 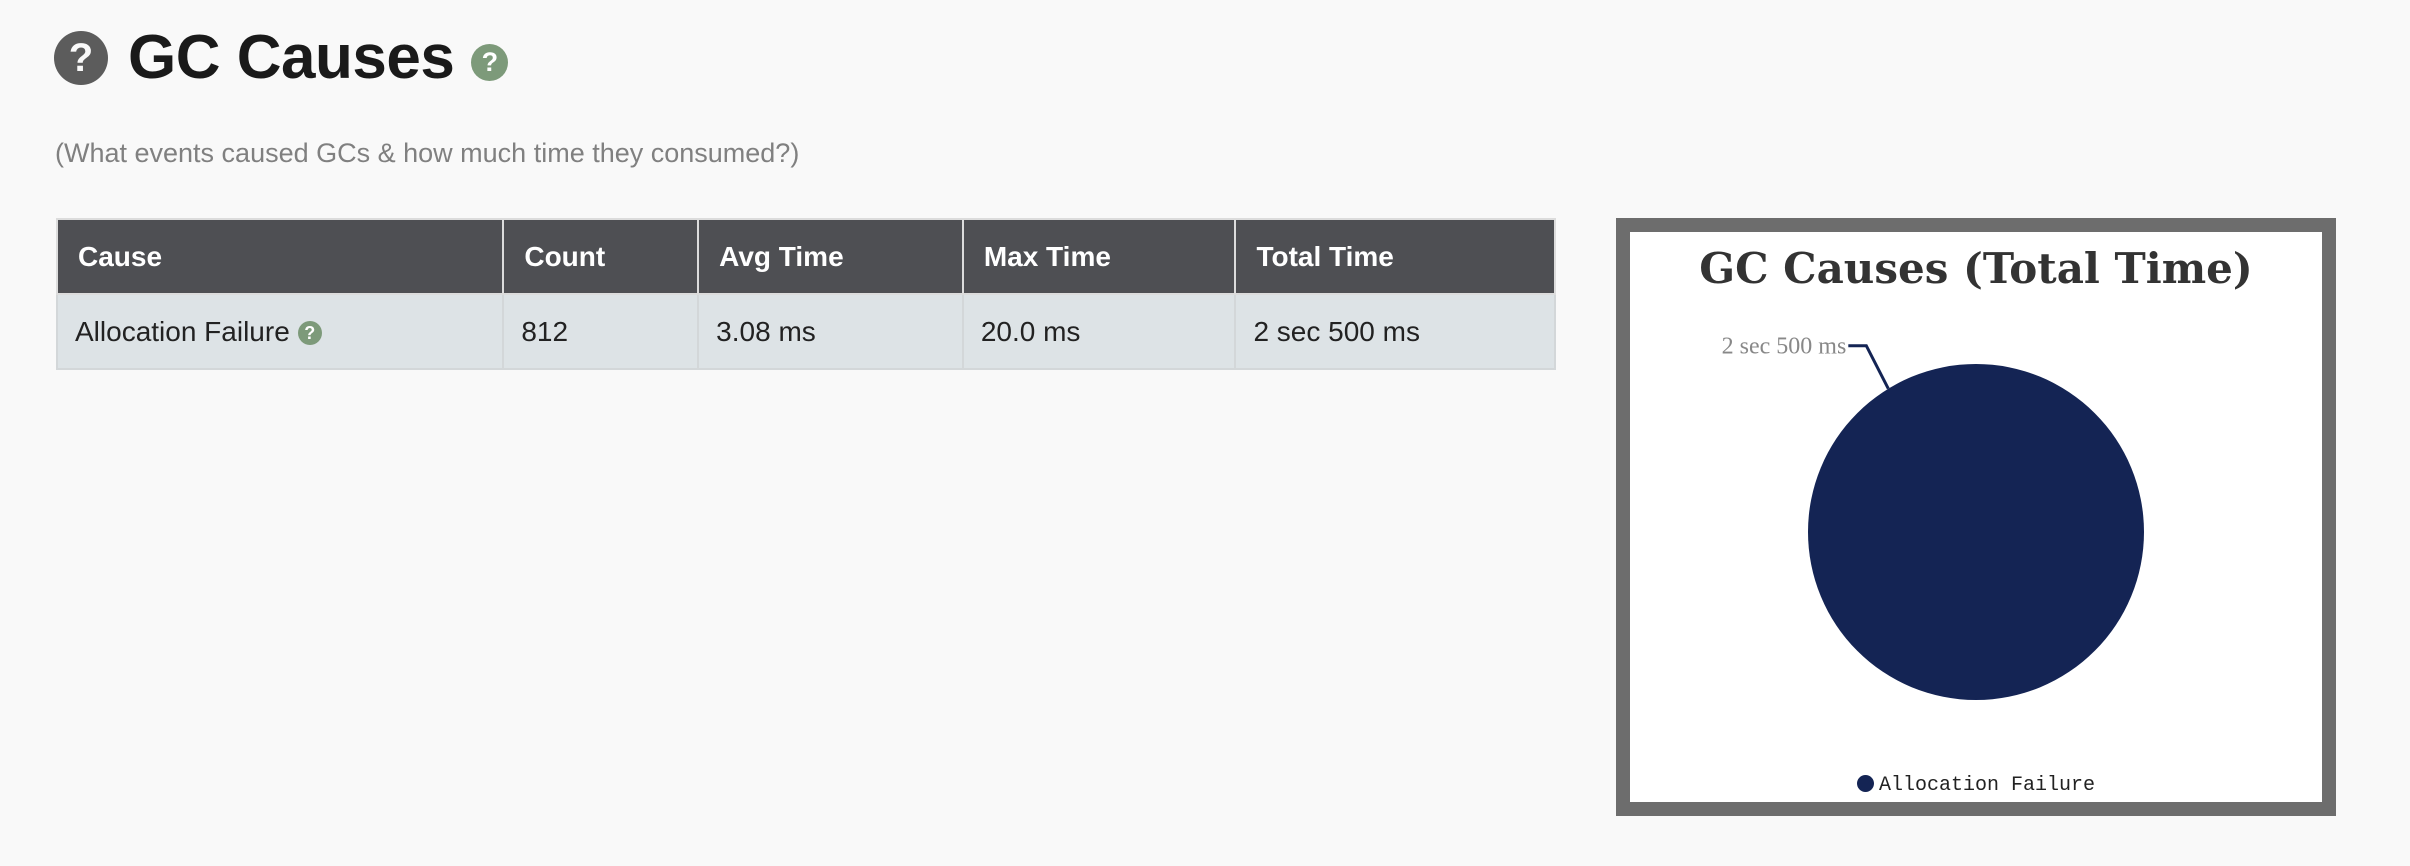 I want to click on chart-legend: Allocation Failure, so click(x=1976, y=785).